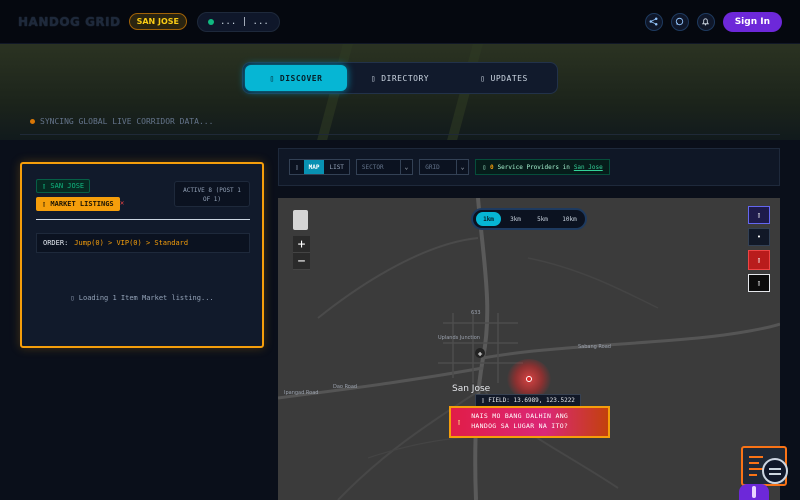 This screenshot has height=500, width=800. I want to click on cta-line2: HANDOG SA LUGAR NA ITO?, so click(520, 426).